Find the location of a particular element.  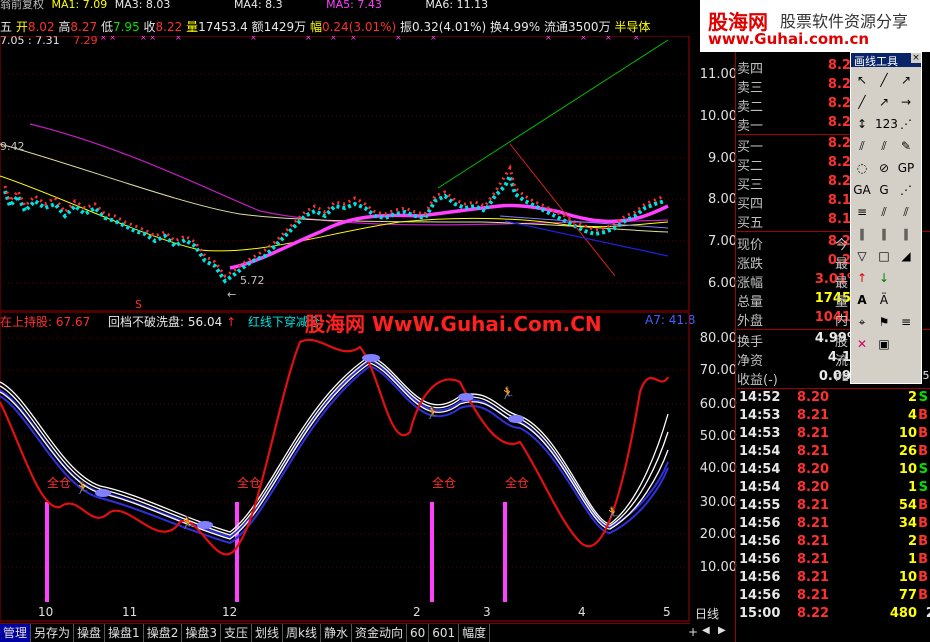

pin-icon: ⌖ is located at coordinates (862, 322).